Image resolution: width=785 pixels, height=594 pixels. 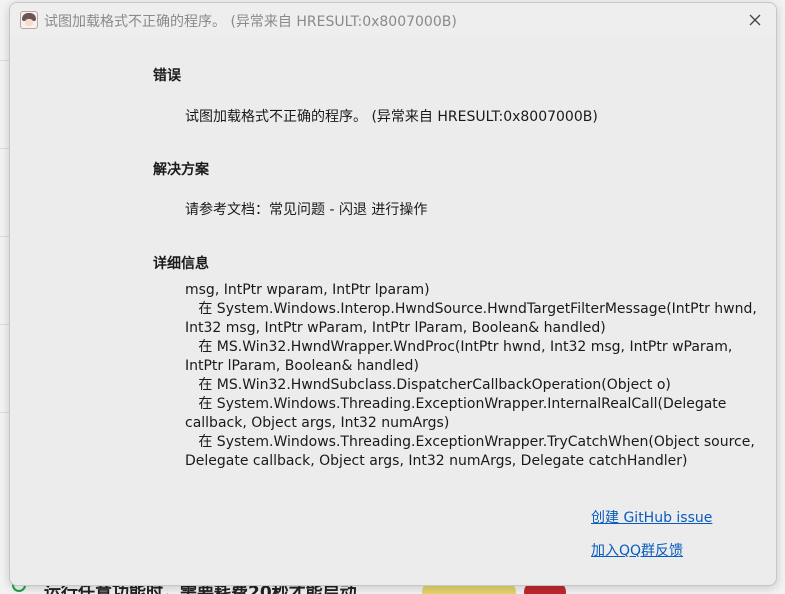 I want to click on app-avatar-icon, so click(x=29, y=20).